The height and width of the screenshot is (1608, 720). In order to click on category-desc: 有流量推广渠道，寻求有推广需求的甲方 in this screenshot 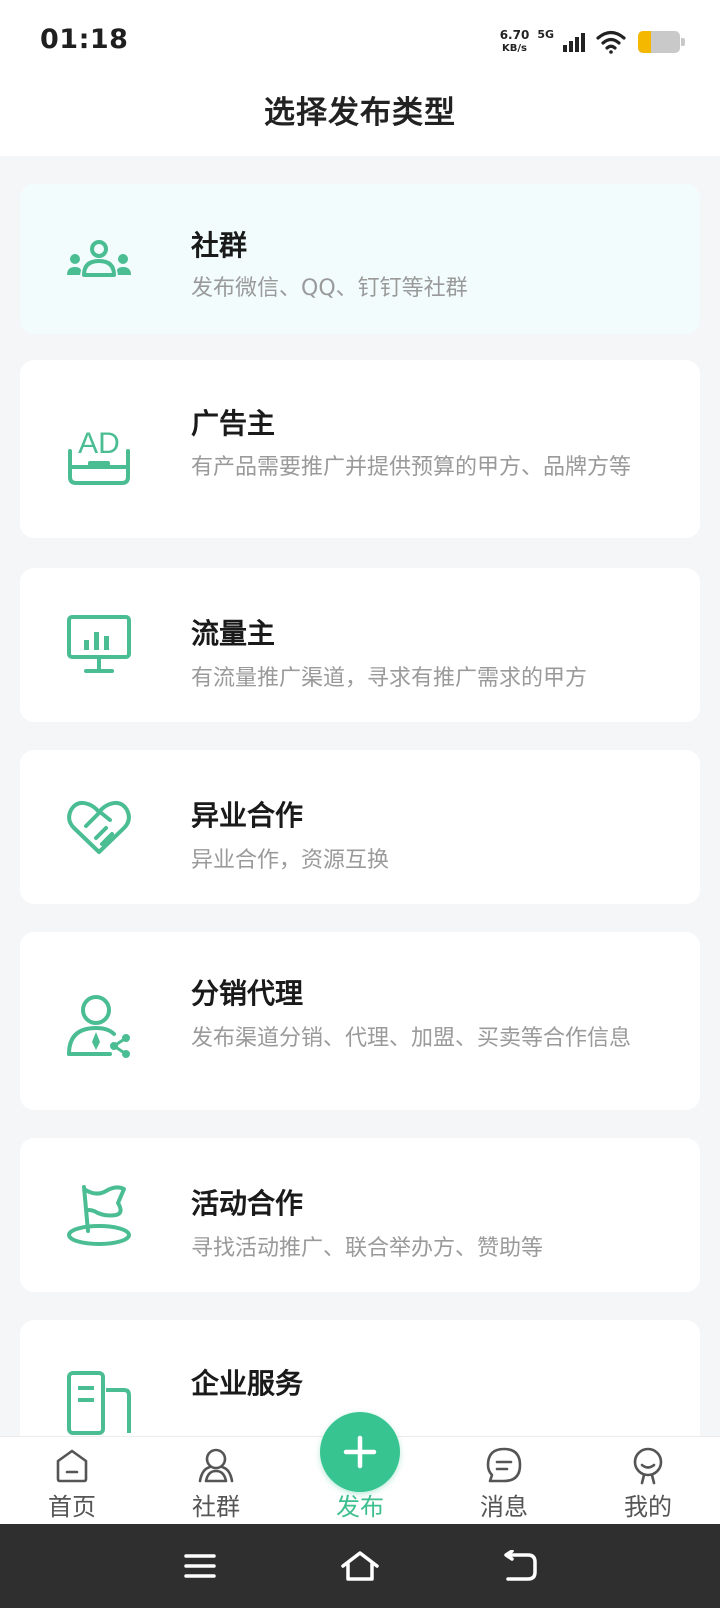, I will do `click(389, 678)`.